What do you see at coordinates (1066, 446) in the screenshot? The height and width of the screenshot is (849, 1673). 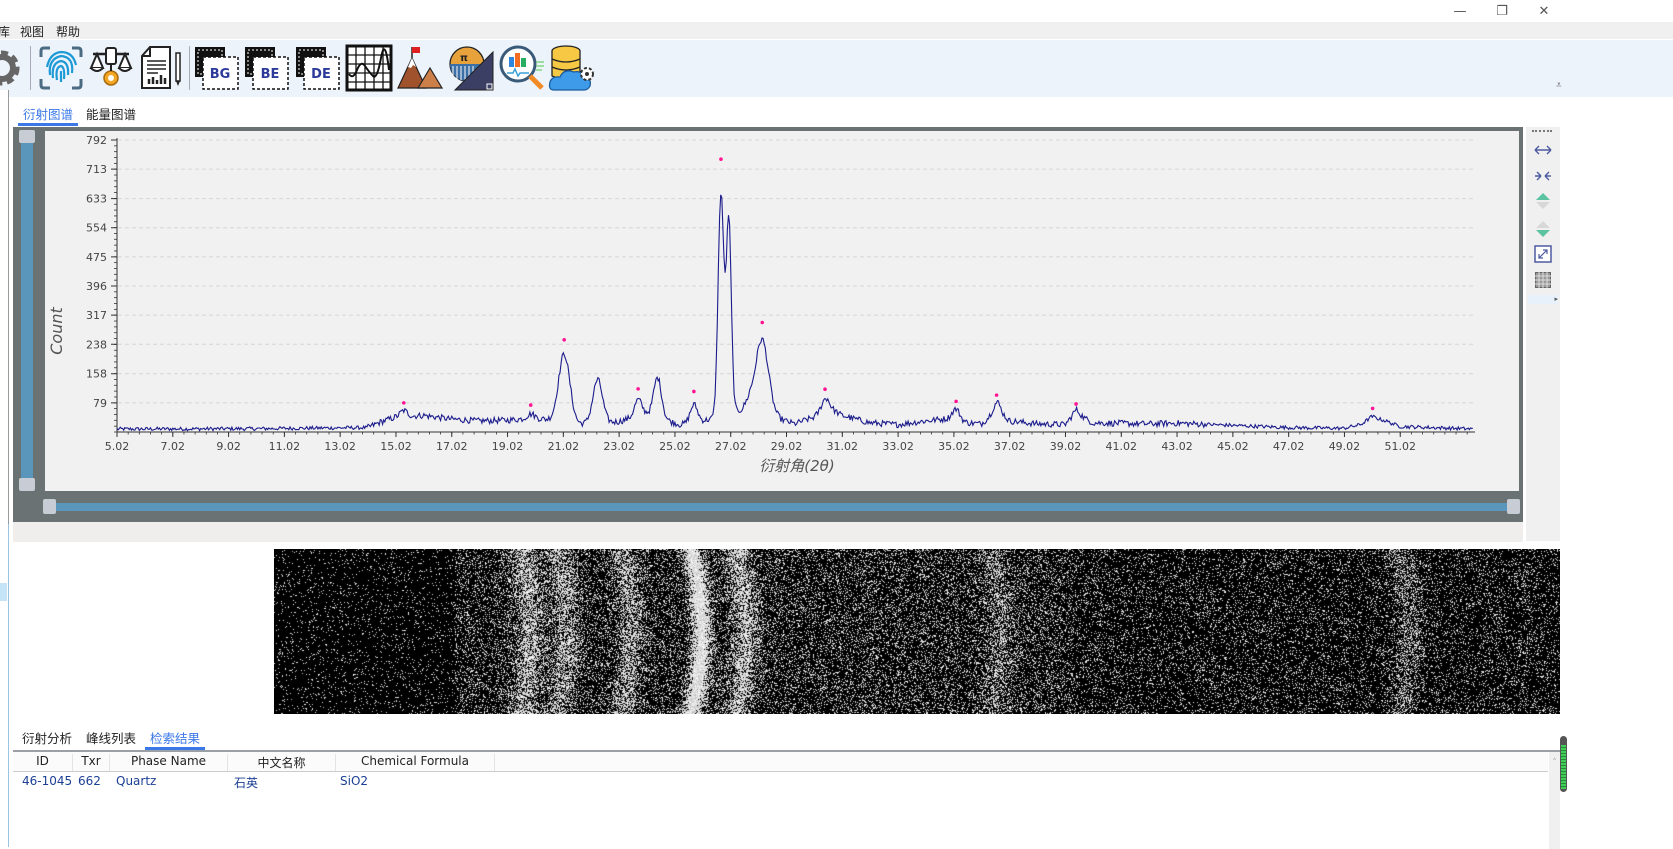 I see `x-tick-label: 39.02` at bounding box center [1066, 446].